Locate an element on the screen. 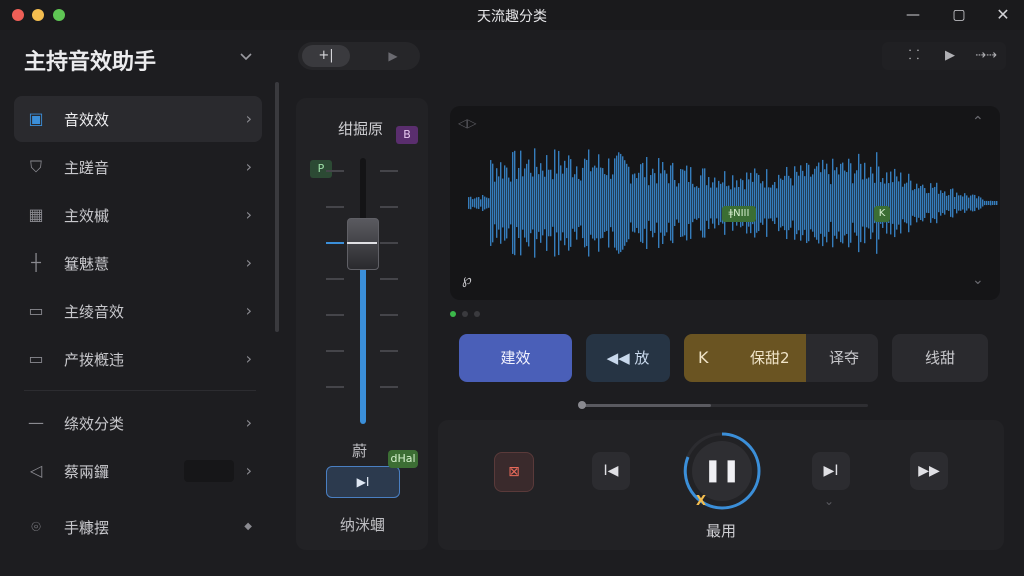 The width and height of the screenshot is (1024, 576). sidebar-item-2: ▦ 主效槭 › is located at coordinates (138, 215).